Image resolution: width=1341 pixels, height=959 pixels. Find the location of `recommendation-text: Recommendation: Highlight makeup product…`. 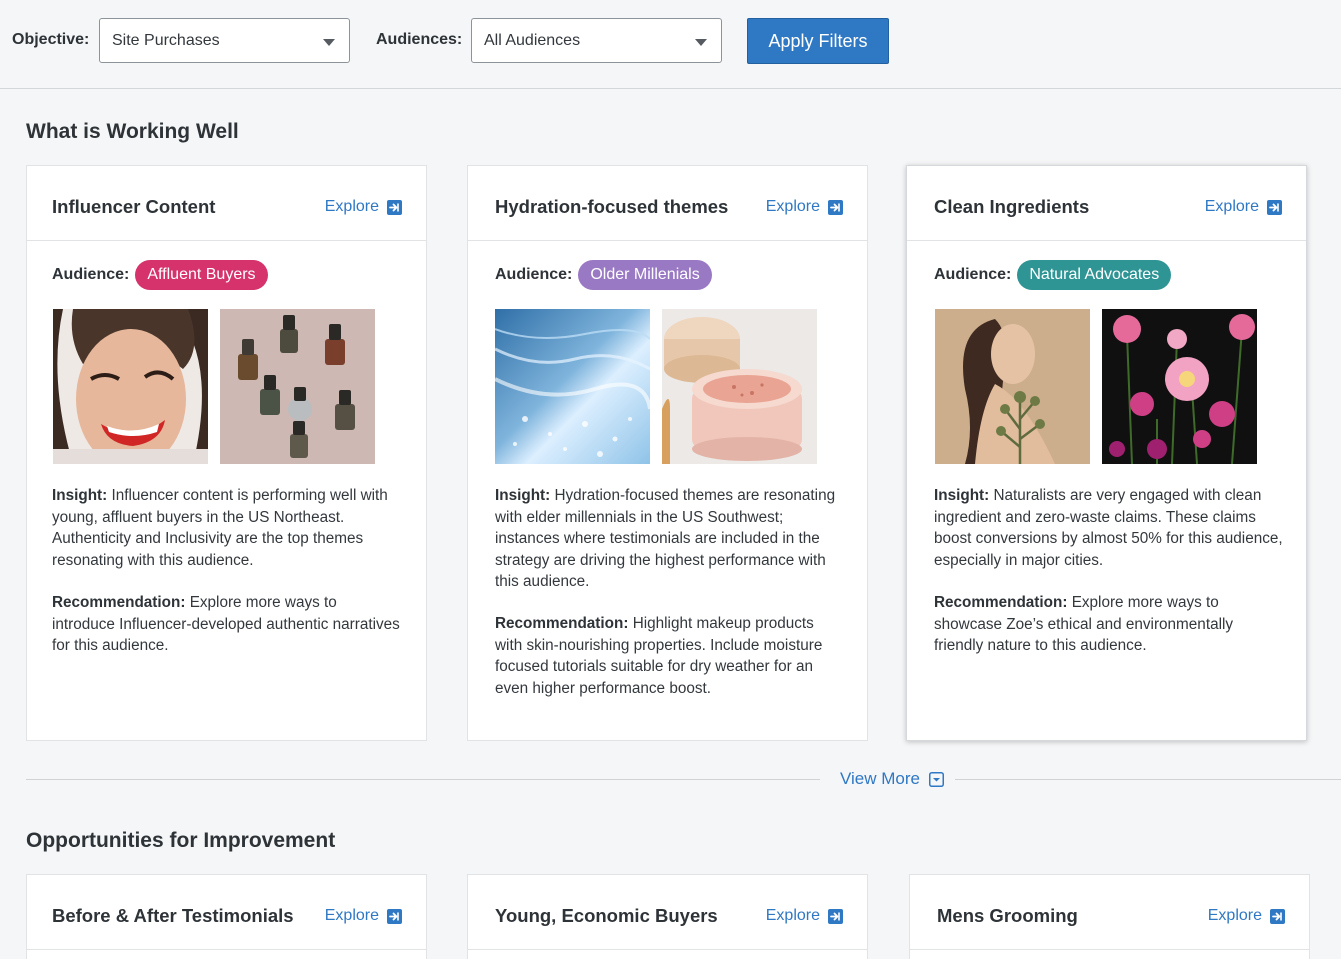

recommendation-text: Recommendation: Highlight makeup product… is located at coordinates (670, 656).